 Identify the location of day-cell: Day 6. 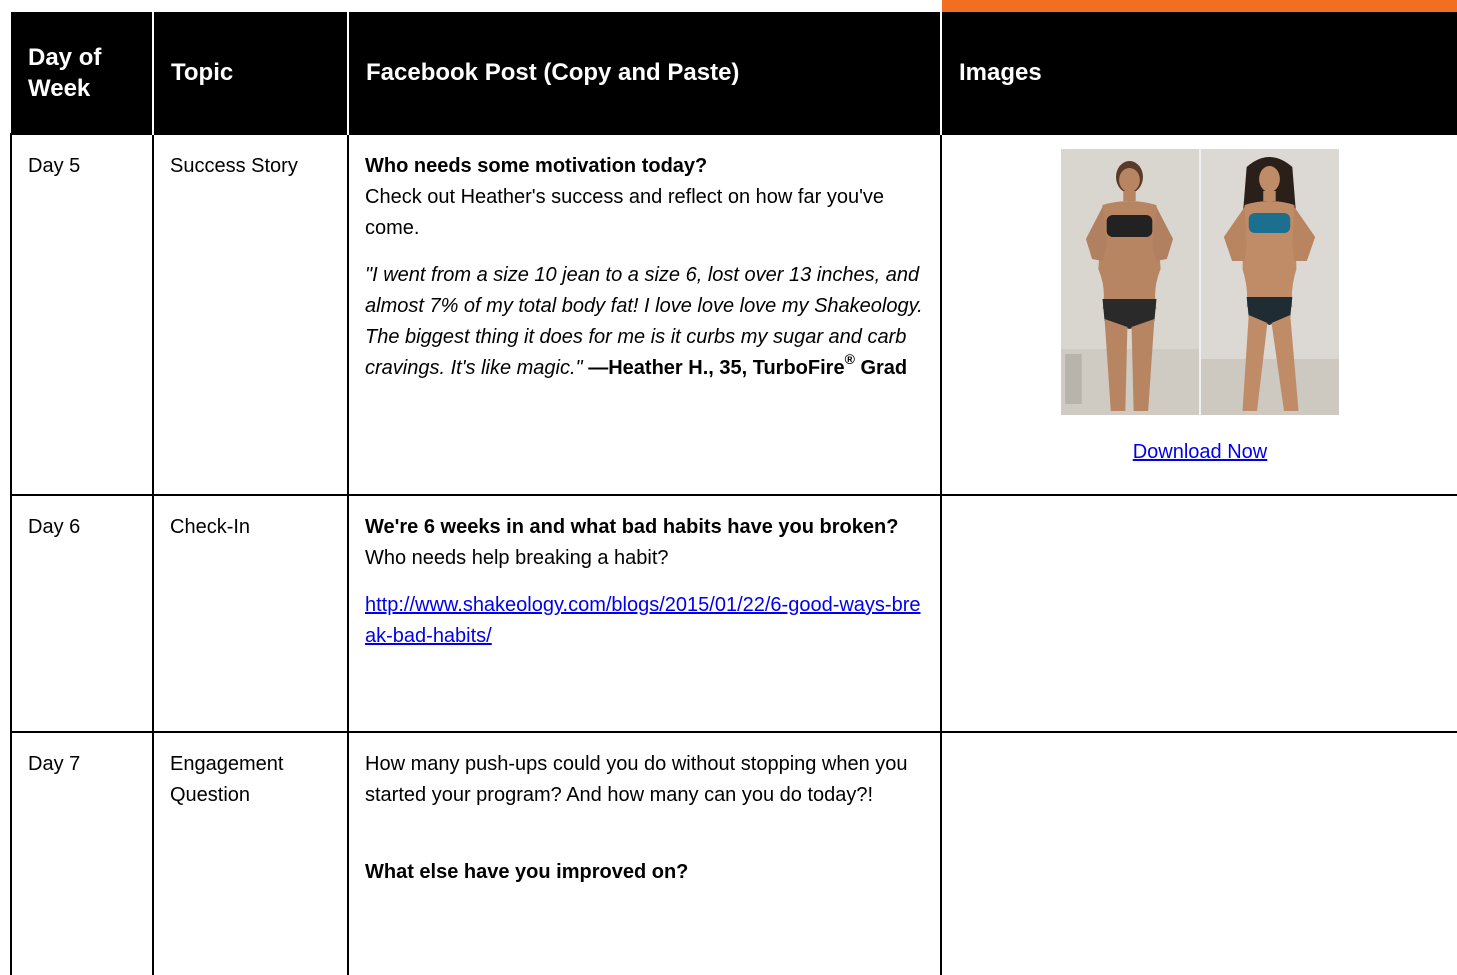
(82, 613).